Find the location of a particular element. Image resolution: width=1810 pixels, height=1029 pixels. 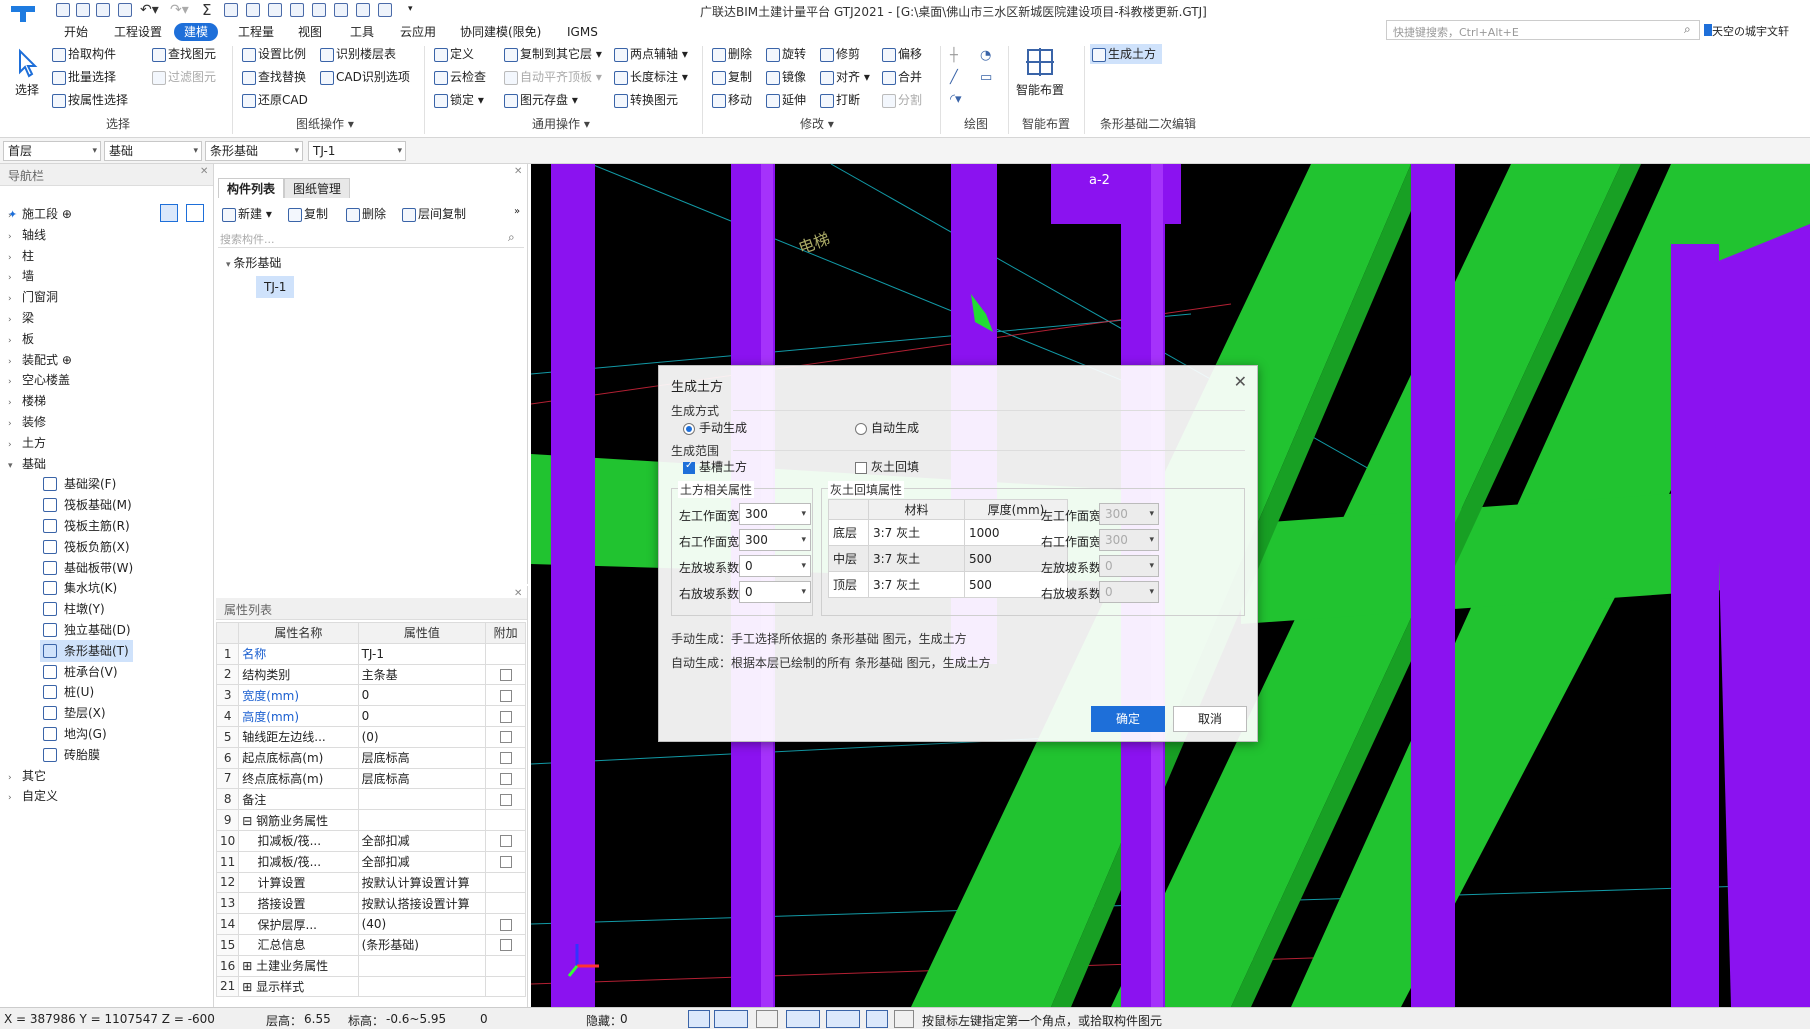

nav-sub-item-7: 独立基础(D) is located at coordinates (87, 630).